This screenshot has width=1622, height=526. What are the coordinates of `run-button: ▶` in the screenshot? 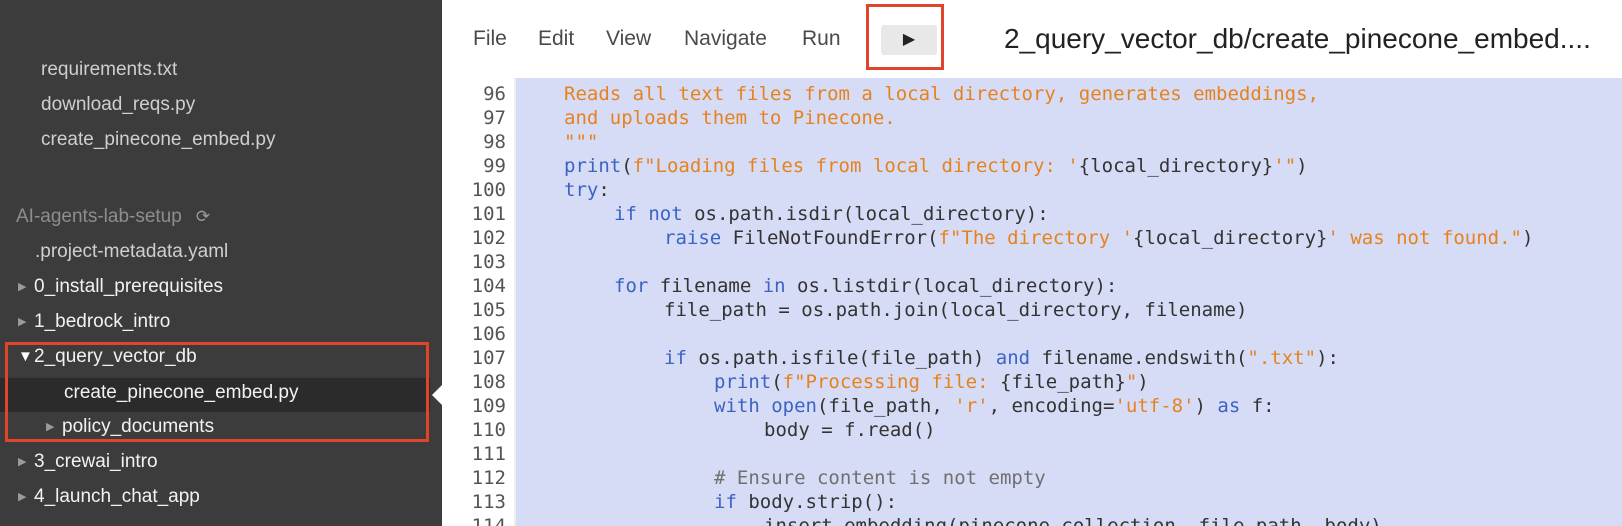 It's located at (909, 40).